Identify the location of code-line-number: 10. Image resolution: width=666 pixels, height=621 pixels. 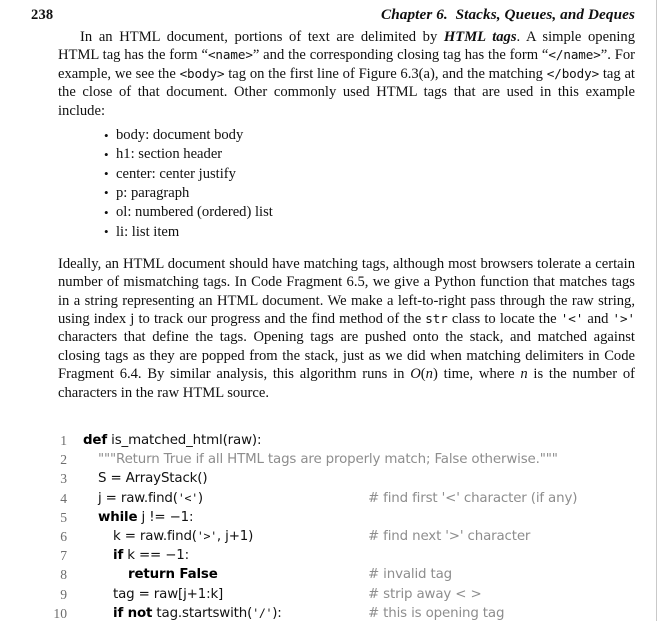
(60, 613).